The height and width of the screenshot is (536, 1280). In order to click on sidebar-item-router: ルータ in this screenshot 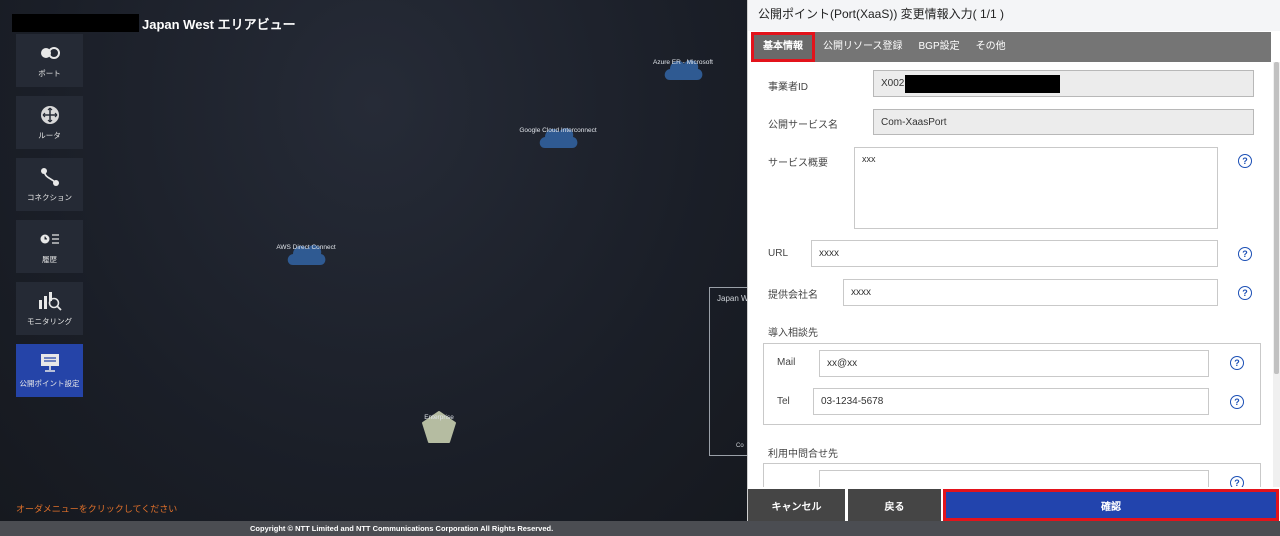, I will do `click(49, 122)`.